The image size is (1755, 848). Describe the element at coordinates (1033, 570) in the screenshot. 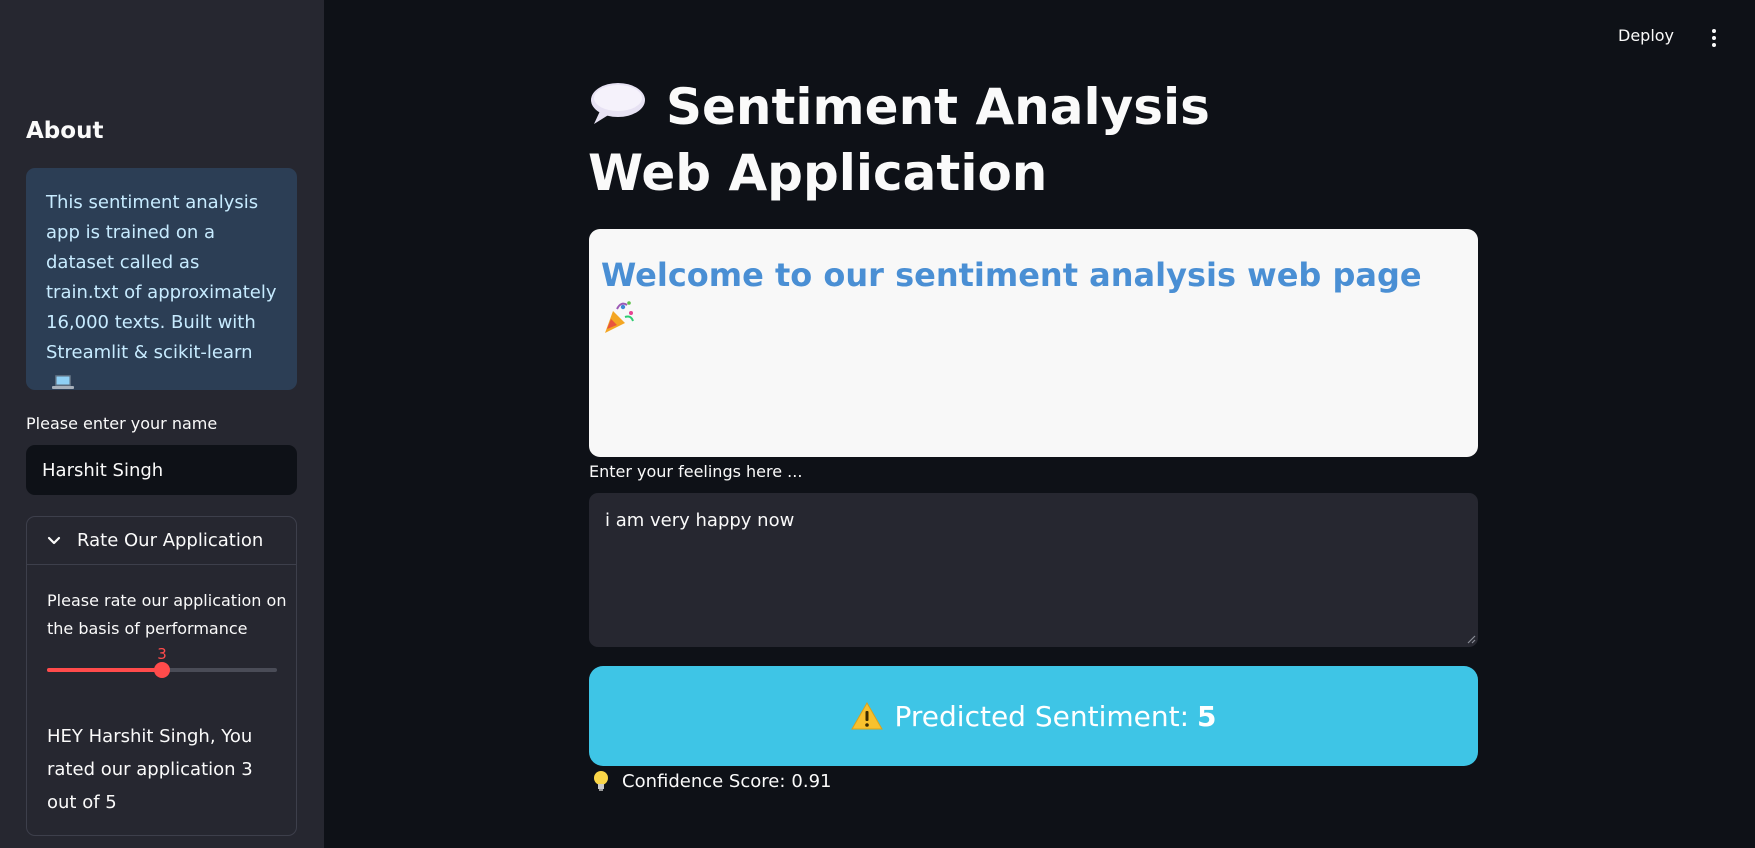

I see `feelings-textarea: i am very happy now` at that location.